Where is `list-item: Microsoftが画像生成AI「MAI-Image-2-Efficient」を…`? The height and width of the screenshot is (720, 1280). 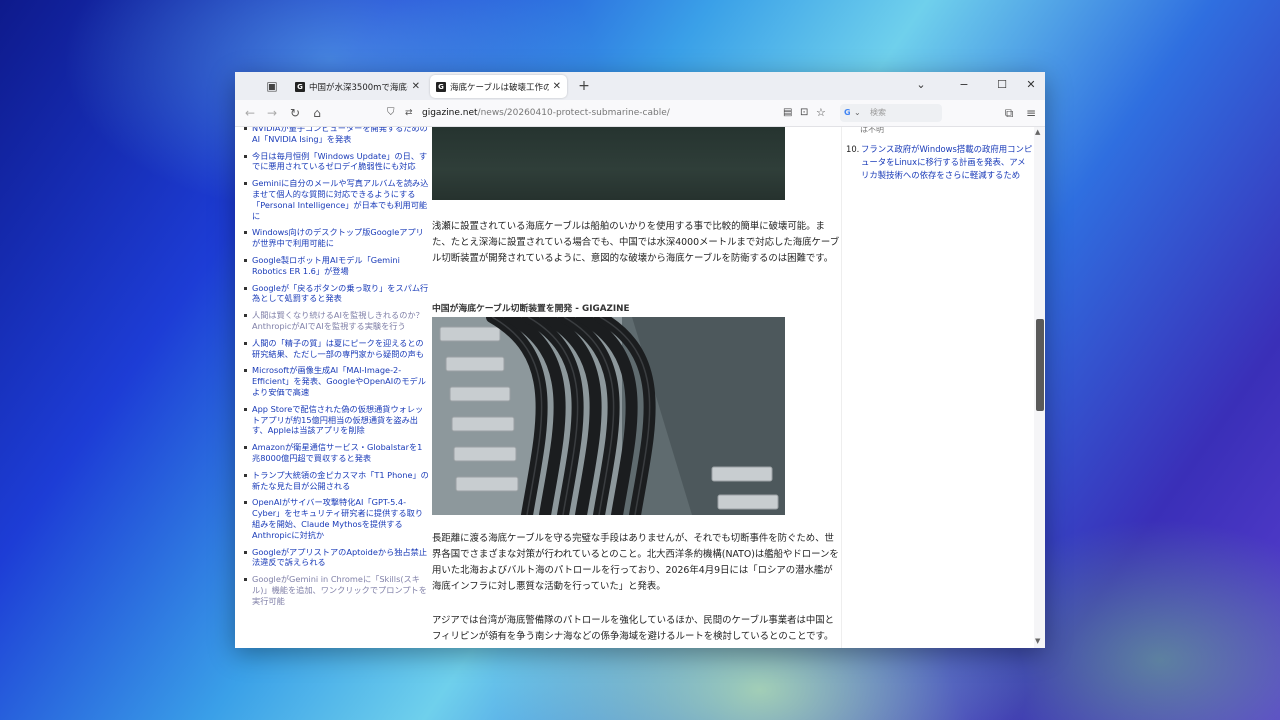 list-item: Microsoftが画像生成AI「MAI-Image-2-Efficient」を… is located at coordinates (336, 381).